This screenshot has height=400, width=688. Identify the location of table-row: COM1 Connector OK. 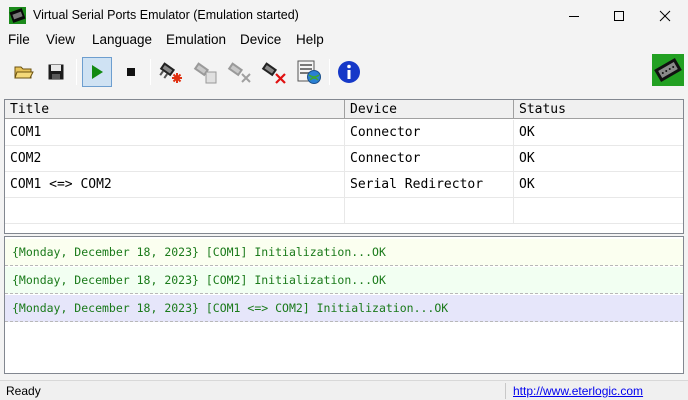
(344, 133).